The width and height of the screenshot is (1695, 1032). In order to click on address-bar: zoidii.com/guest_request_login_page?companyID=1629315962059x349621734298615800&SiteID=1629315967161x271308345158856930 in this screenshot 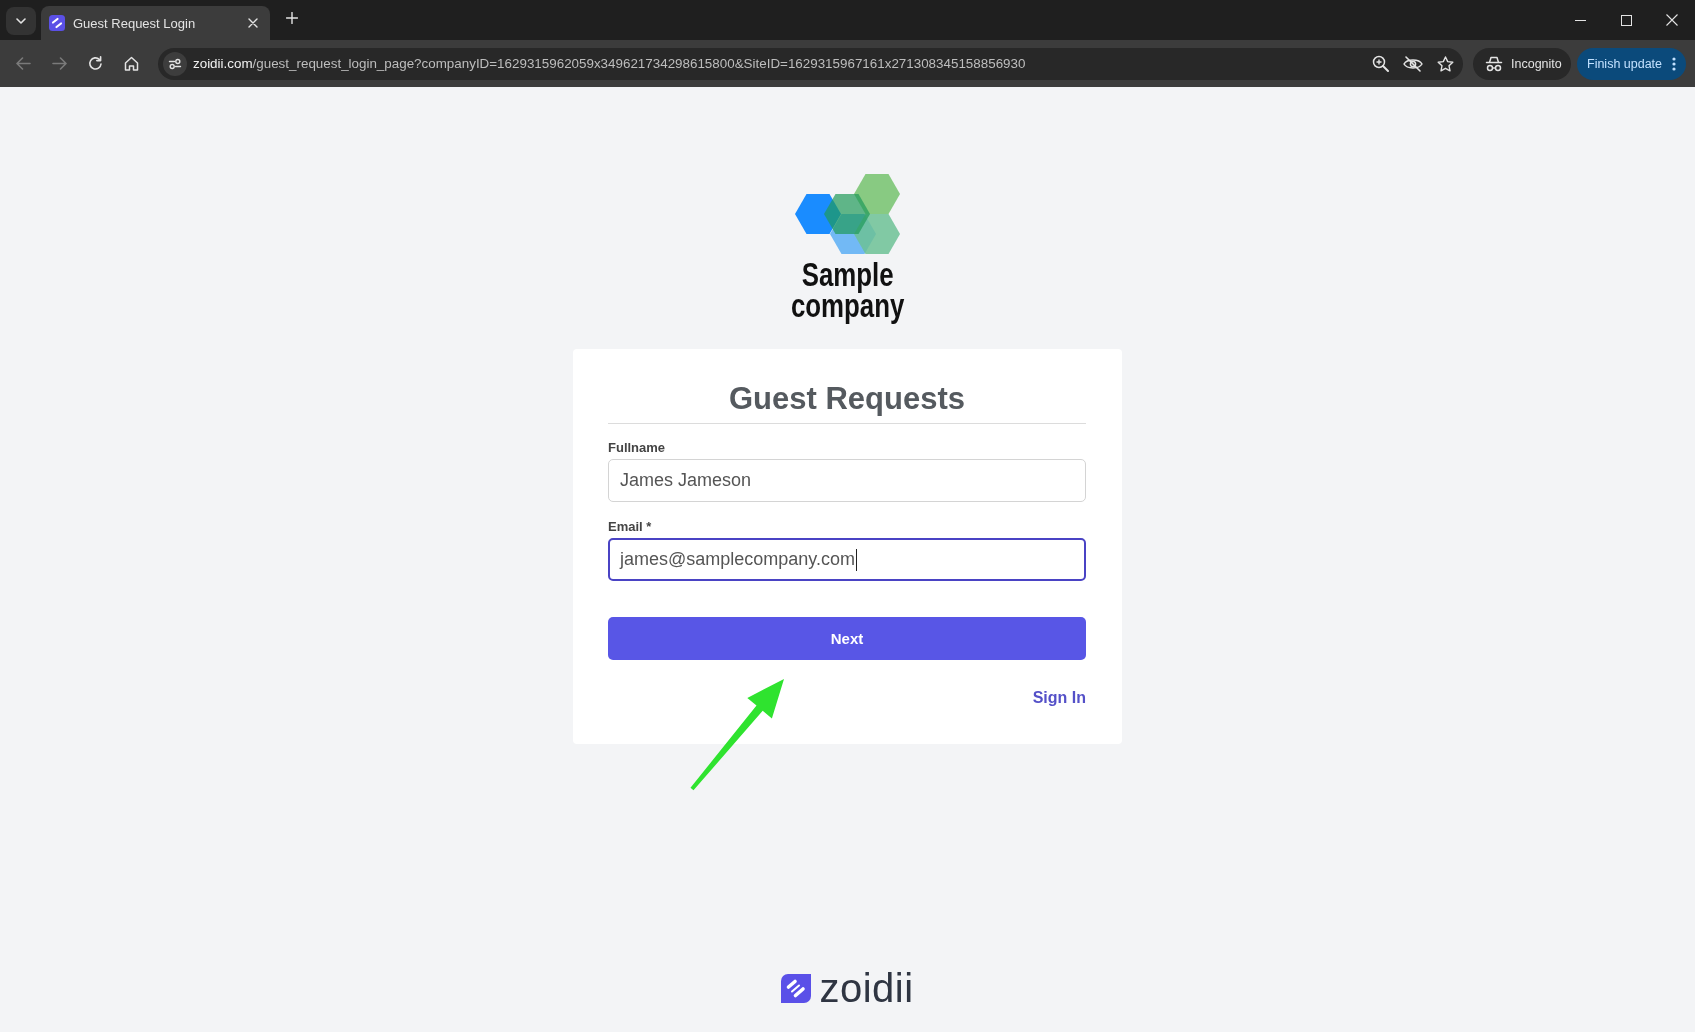, I will do `click(810, 63)`.